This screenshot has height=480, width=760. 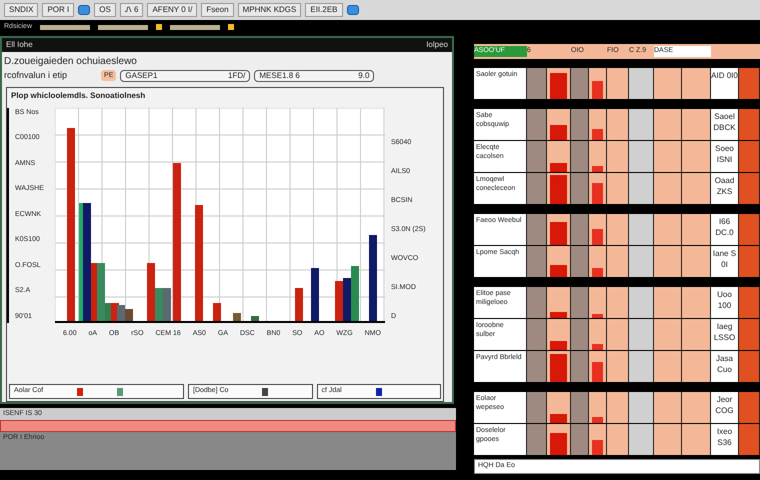 I want to click on toolbar-button: AFENY 0 I/, so click(x=172, y=10).